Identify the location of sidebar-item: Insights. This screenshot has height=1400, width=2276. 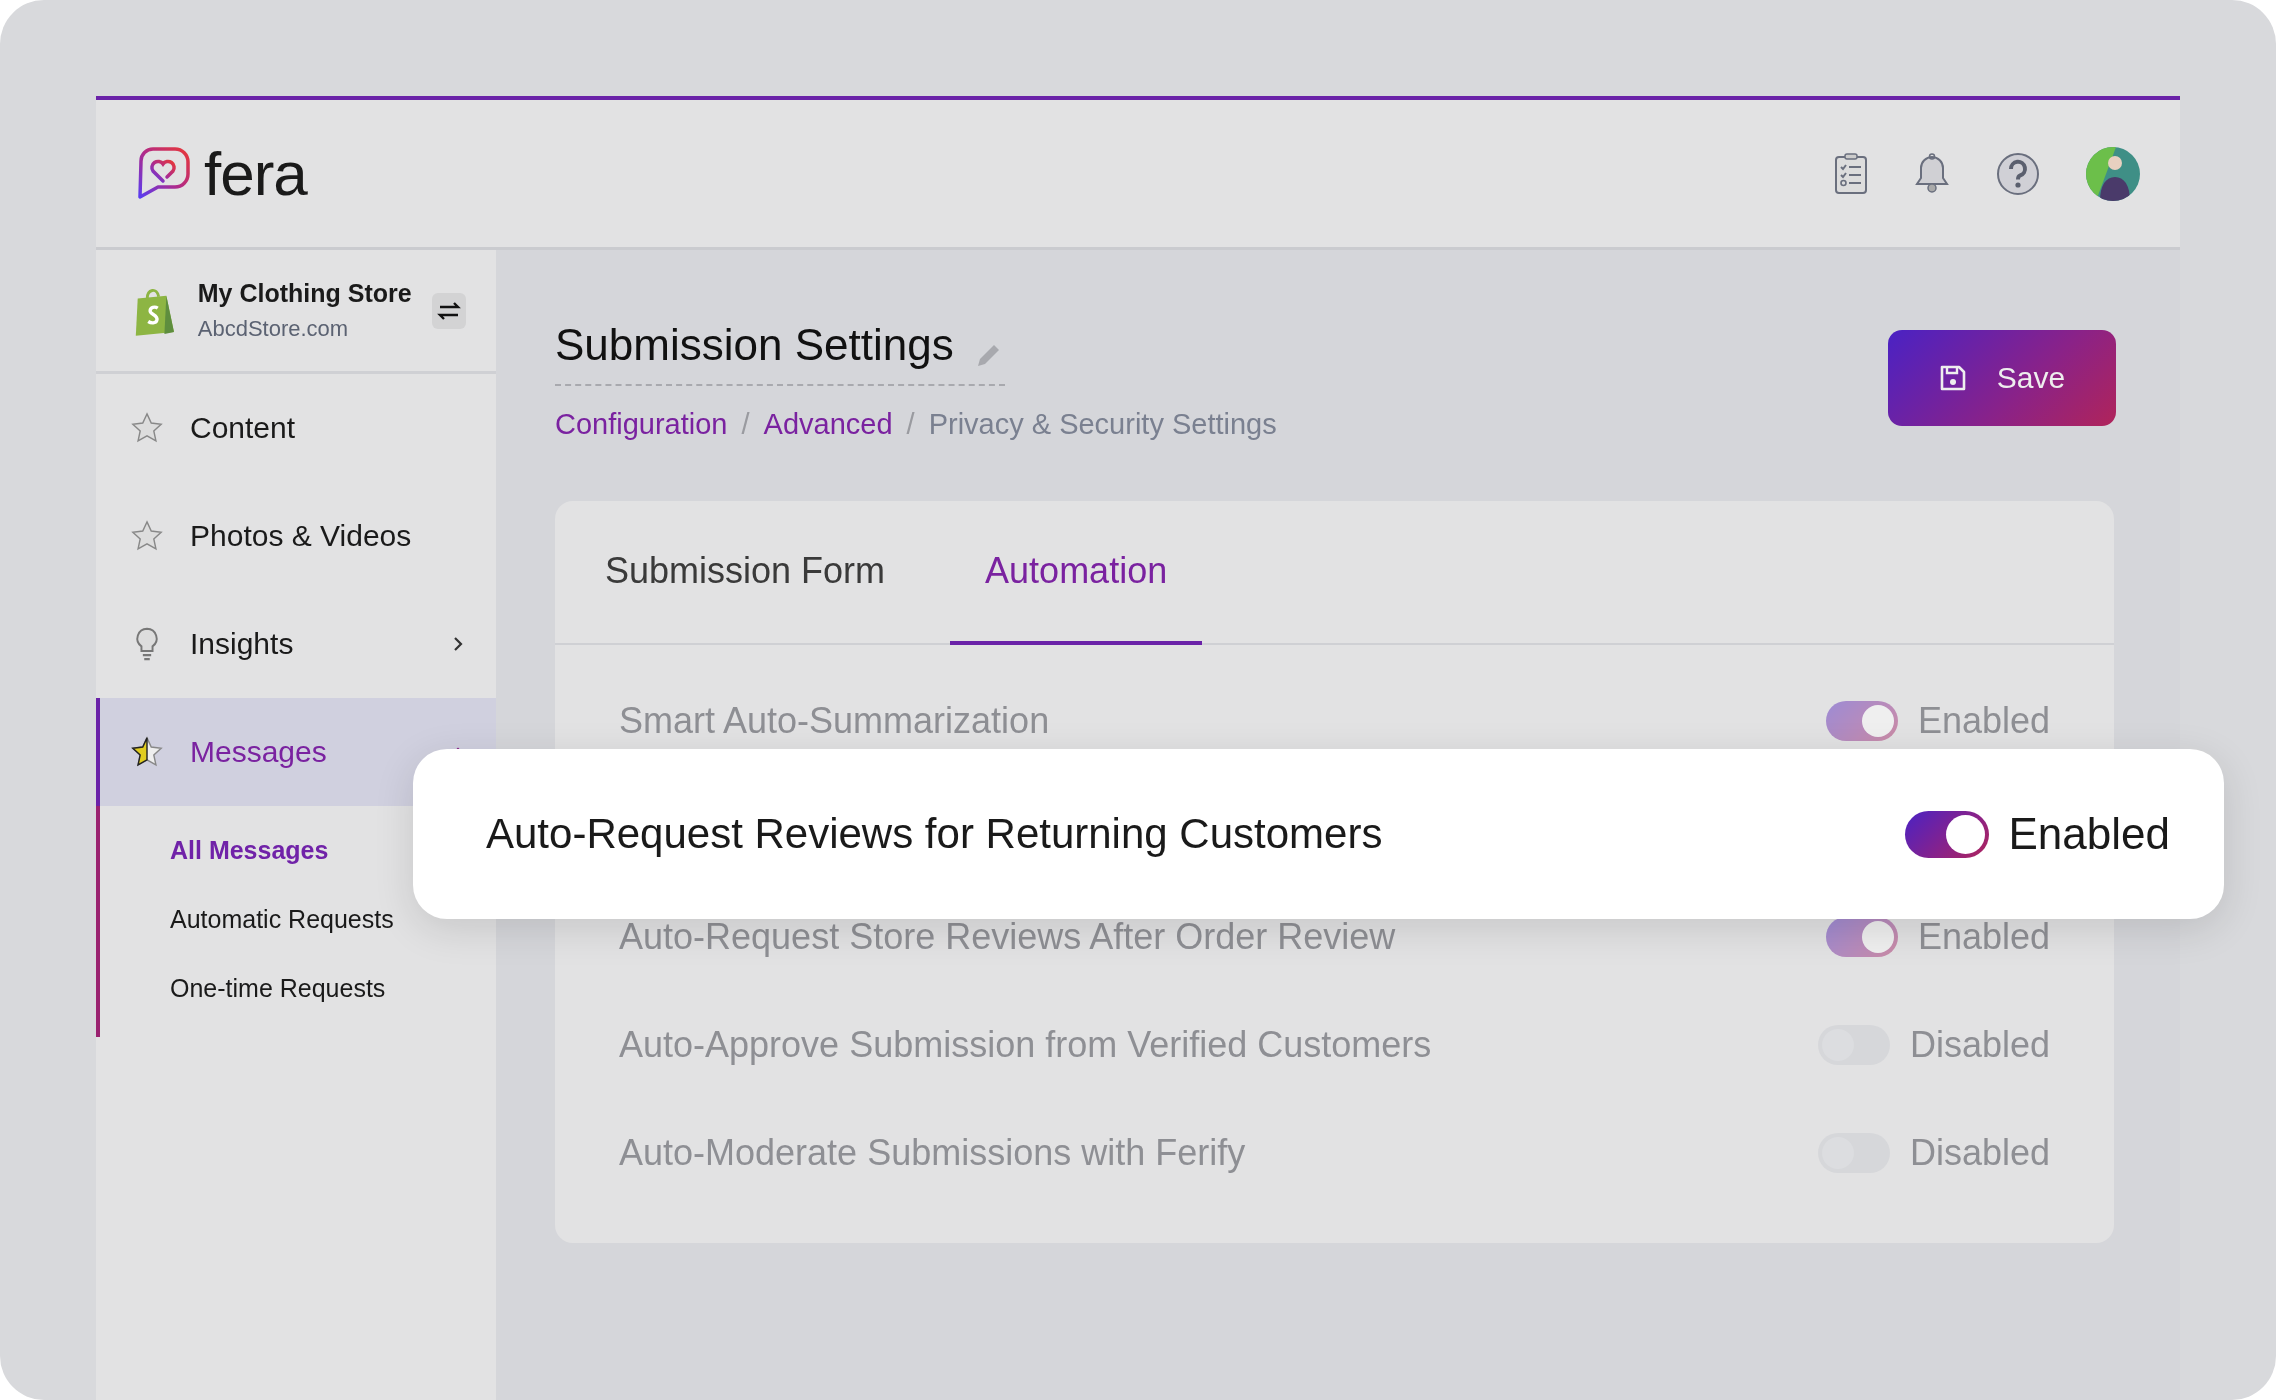
(296, 644).